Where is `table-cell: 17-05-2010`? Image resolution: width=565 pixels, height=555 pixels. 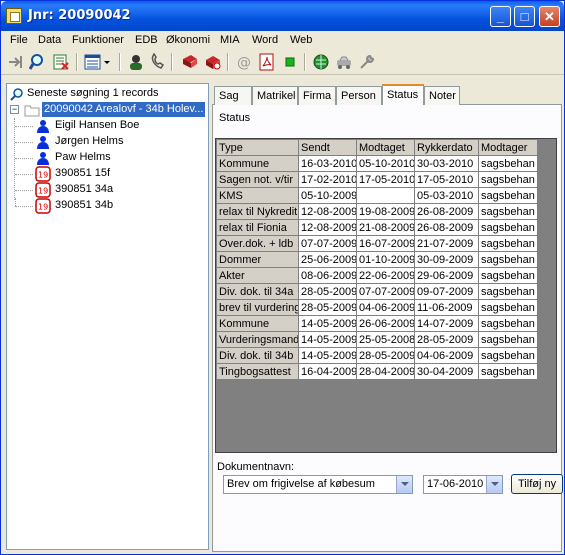
table-cell: 17-05-2010 is located at coordinates (446, 179).